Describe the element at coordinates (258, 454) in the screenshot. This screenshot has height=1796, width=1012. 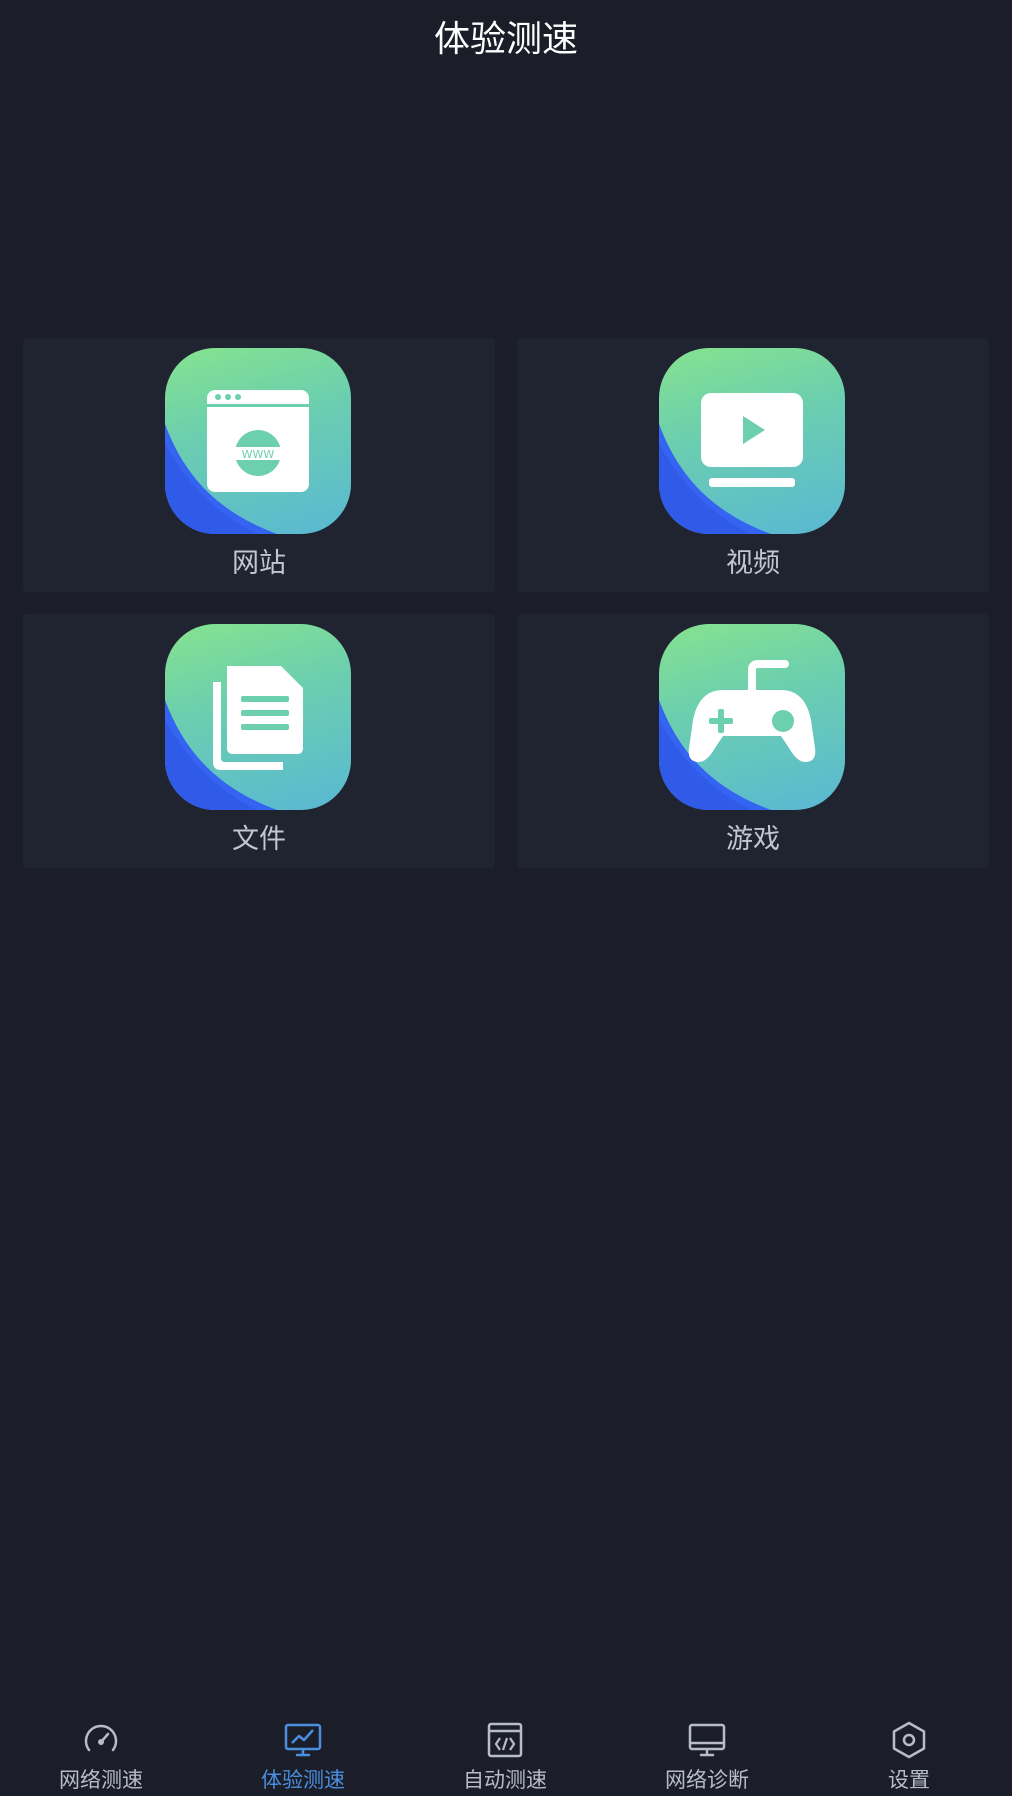
I see `www-text: WWW` at that location.